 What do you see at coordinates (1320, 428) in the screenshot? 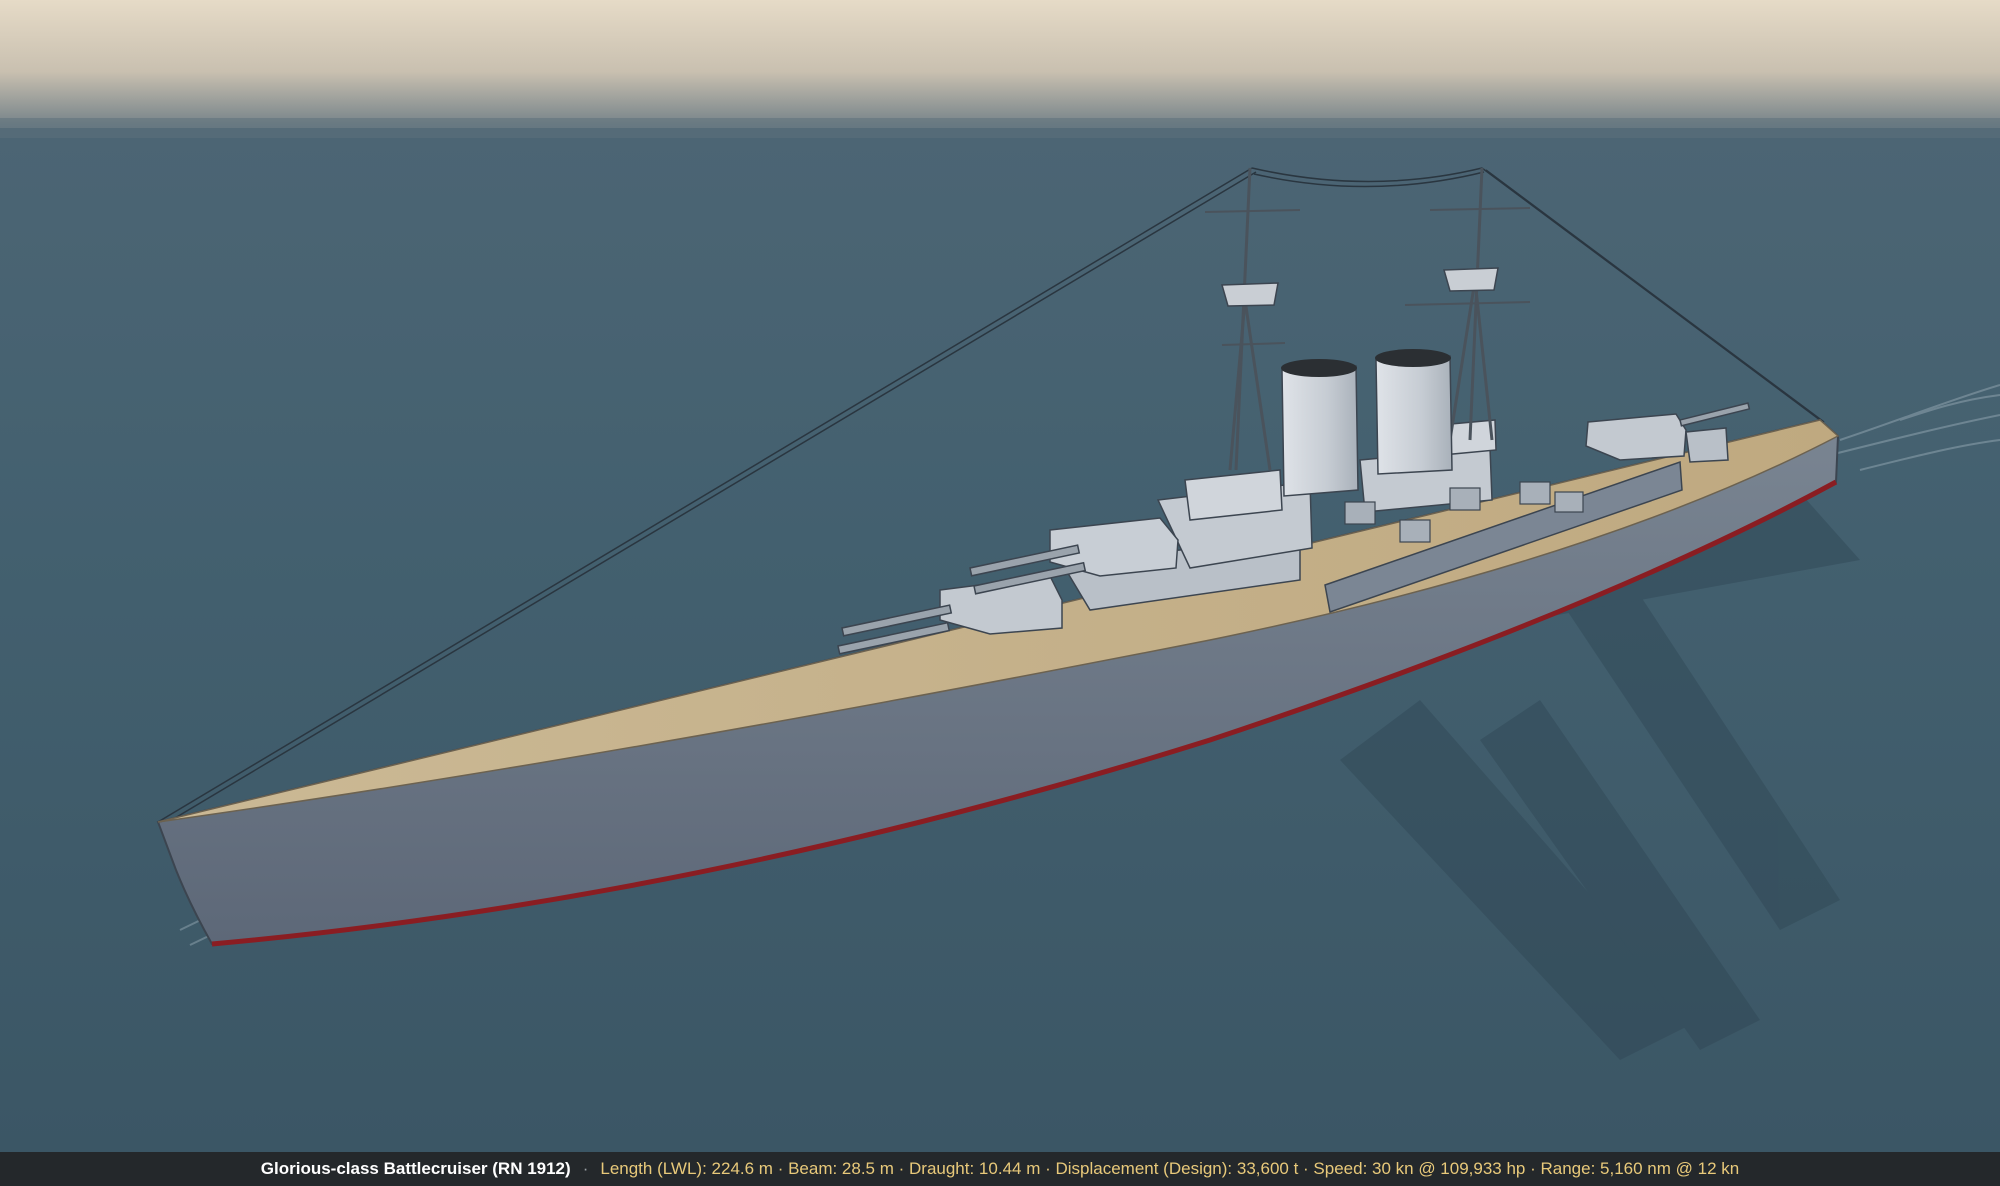
I see `forward-funnel` at bounding box center [1320, 428].